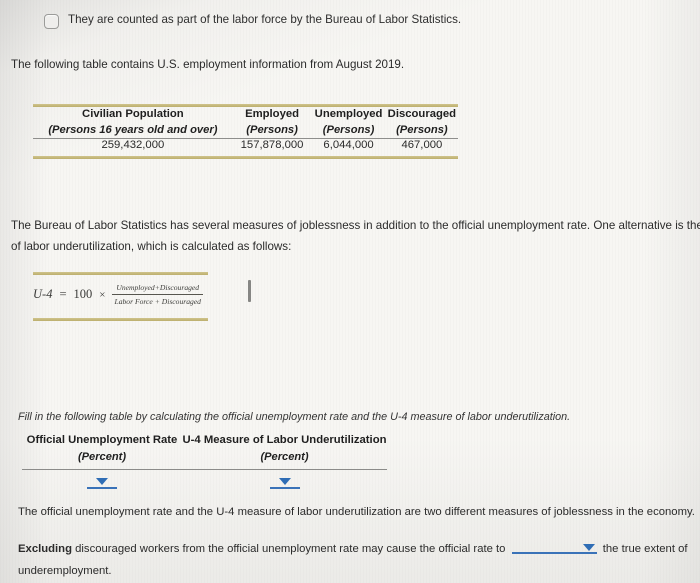 Image resolution: width=700 pixels, height=583 pixels. Describe the element at coordinates (348, 114) in the screenshot. I see `column-header-unemployed: Unemployed` at that location.